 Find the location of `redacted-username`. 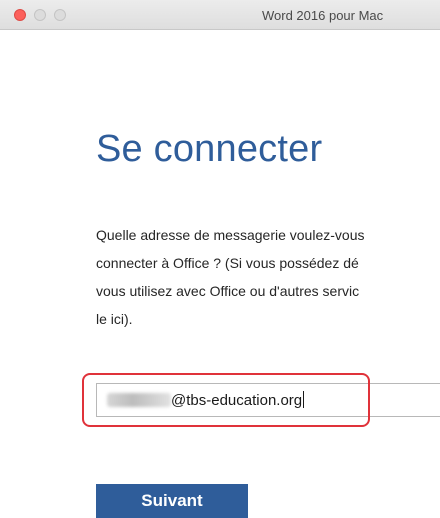

redacted-username is located at coordinates (139, 400).